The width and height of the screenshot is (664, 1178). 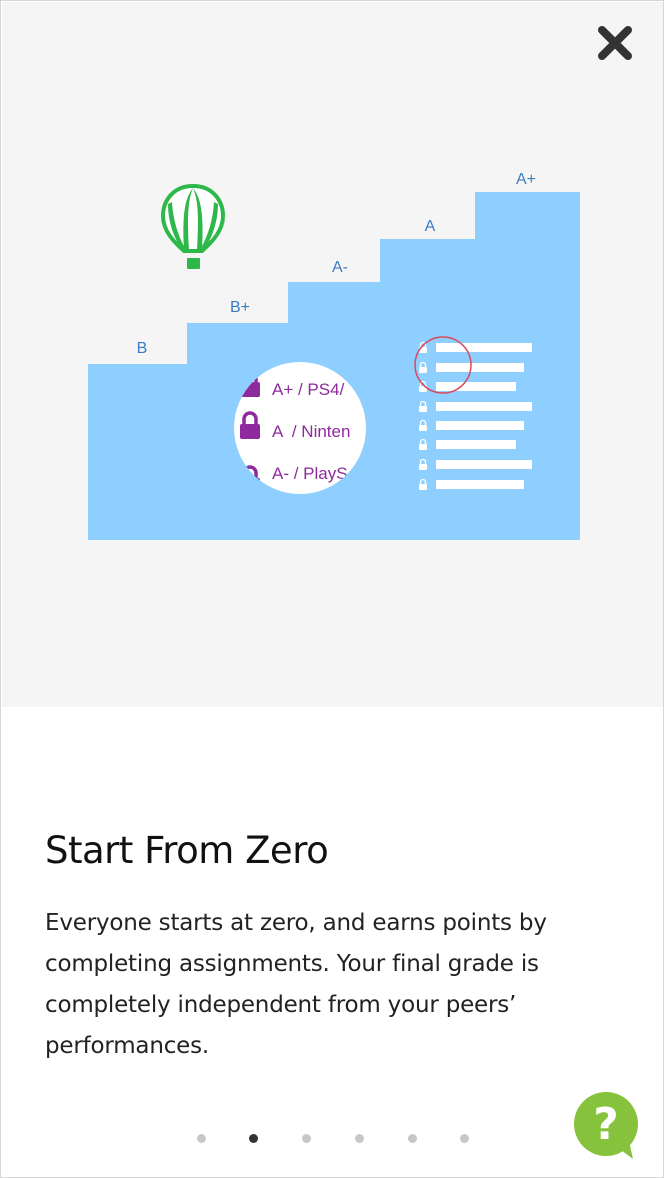 What do you see at coordinates (187, 850) in the screenshot?
I see `slide-title: Start From Zero` at bounding box center [187, 850].